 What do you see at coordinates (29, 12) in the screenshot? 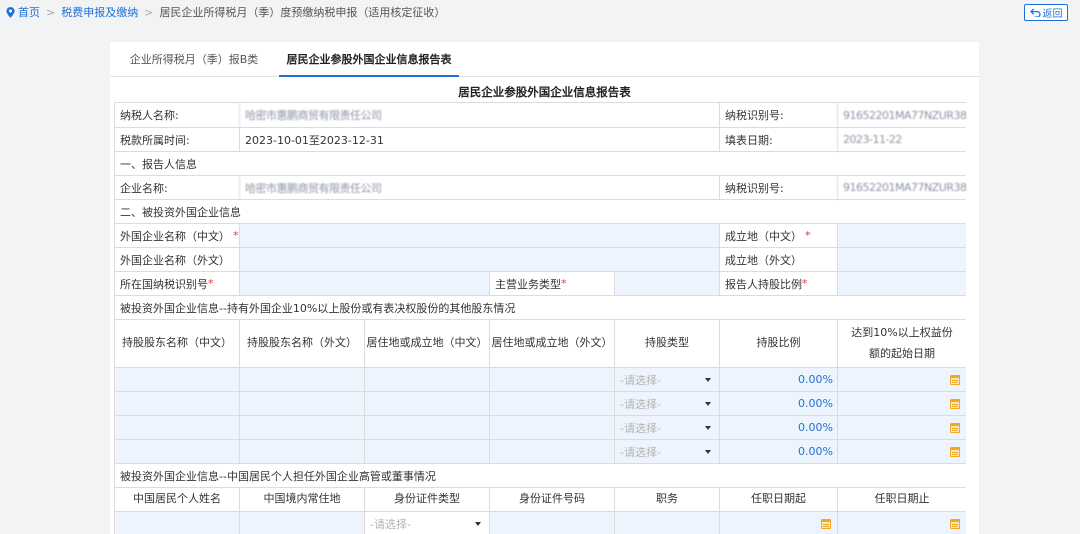
I see `breadcrumb-home: 首页` at bounding box center [29, 12].